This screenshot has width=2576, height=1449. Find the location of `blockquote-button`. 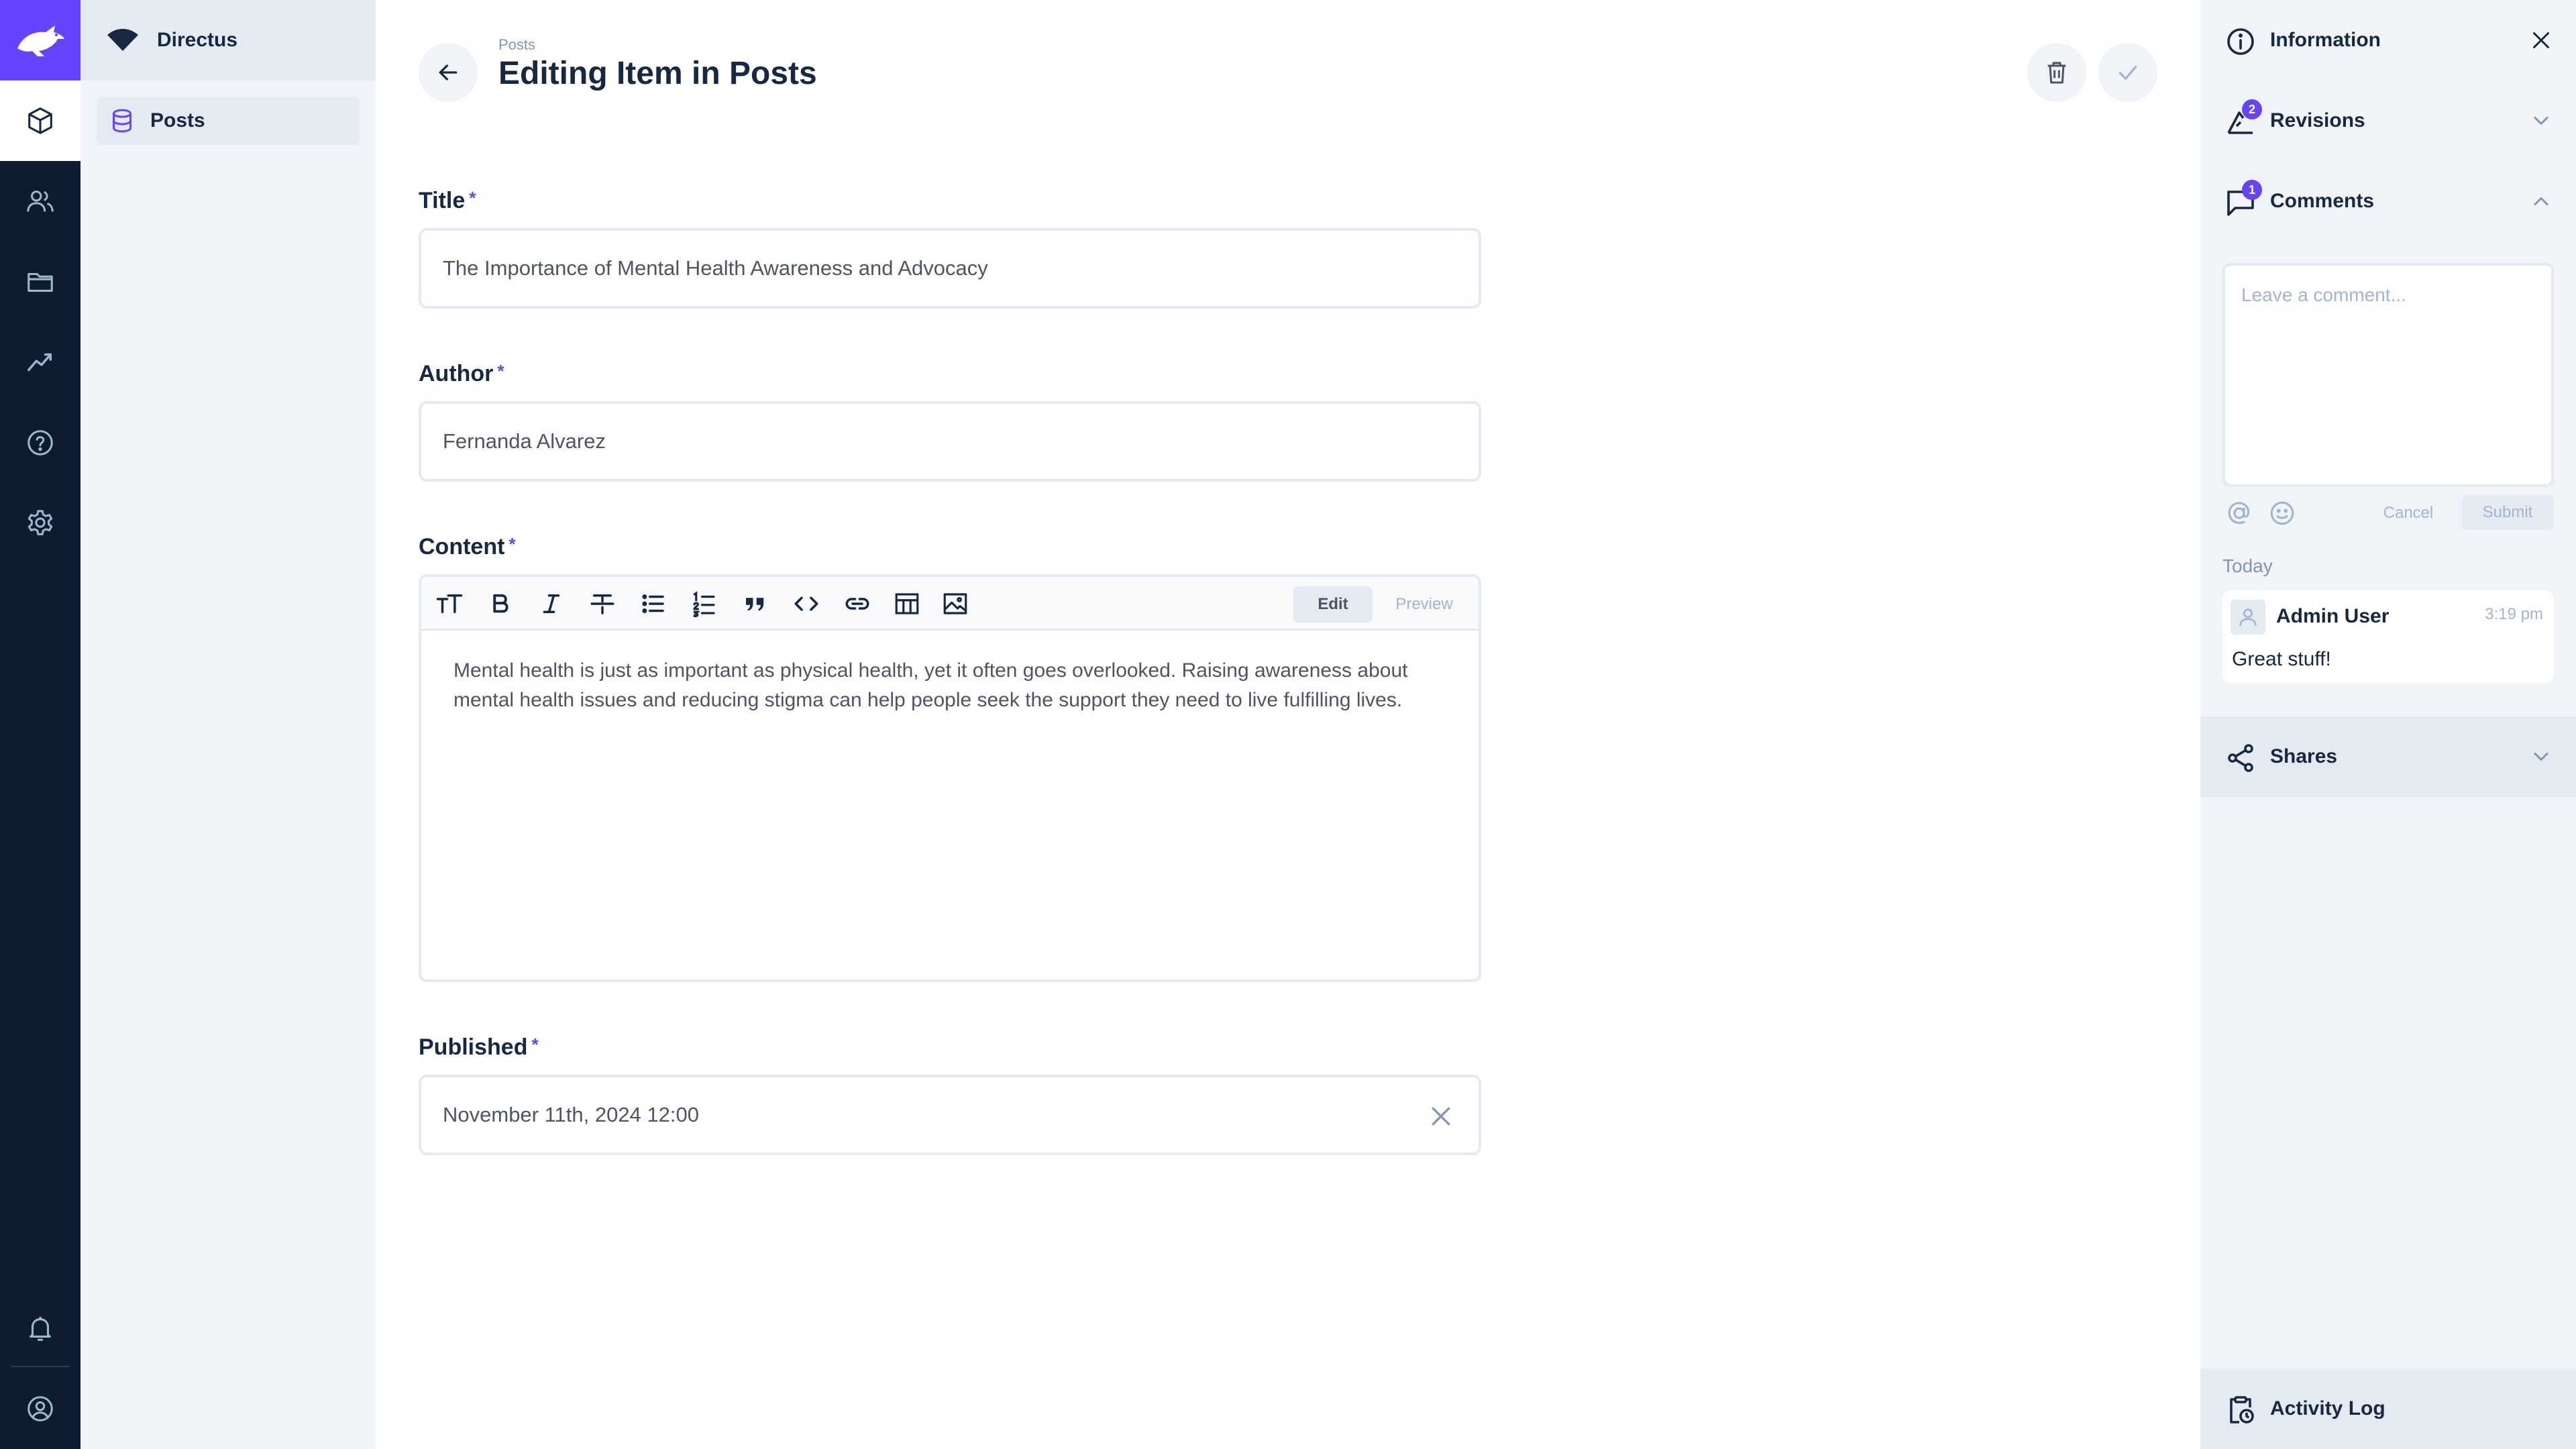

blockquote-button is located at coordinates (755, 604).